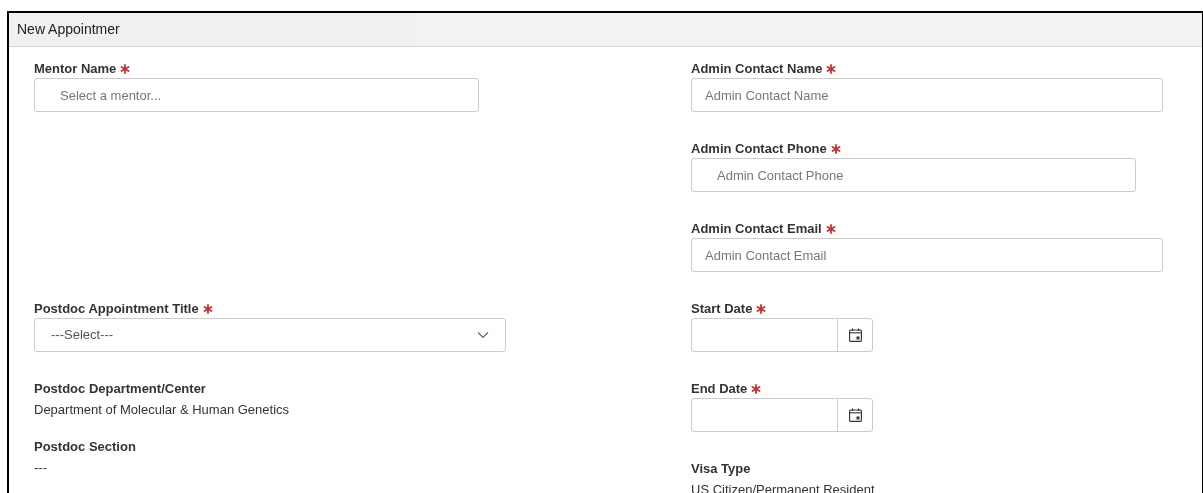  Describe the element at coordinates (913, 175) in the screenshot. I see `phone-field: Admin Contact Phone` at that location.